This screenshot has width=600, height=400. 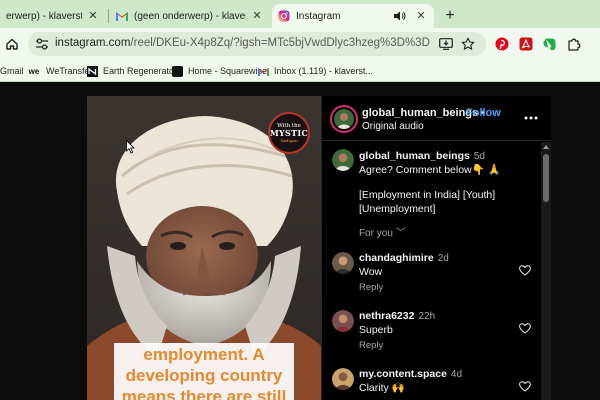 I want to click on tab-divider, so click(x=108, y=16).